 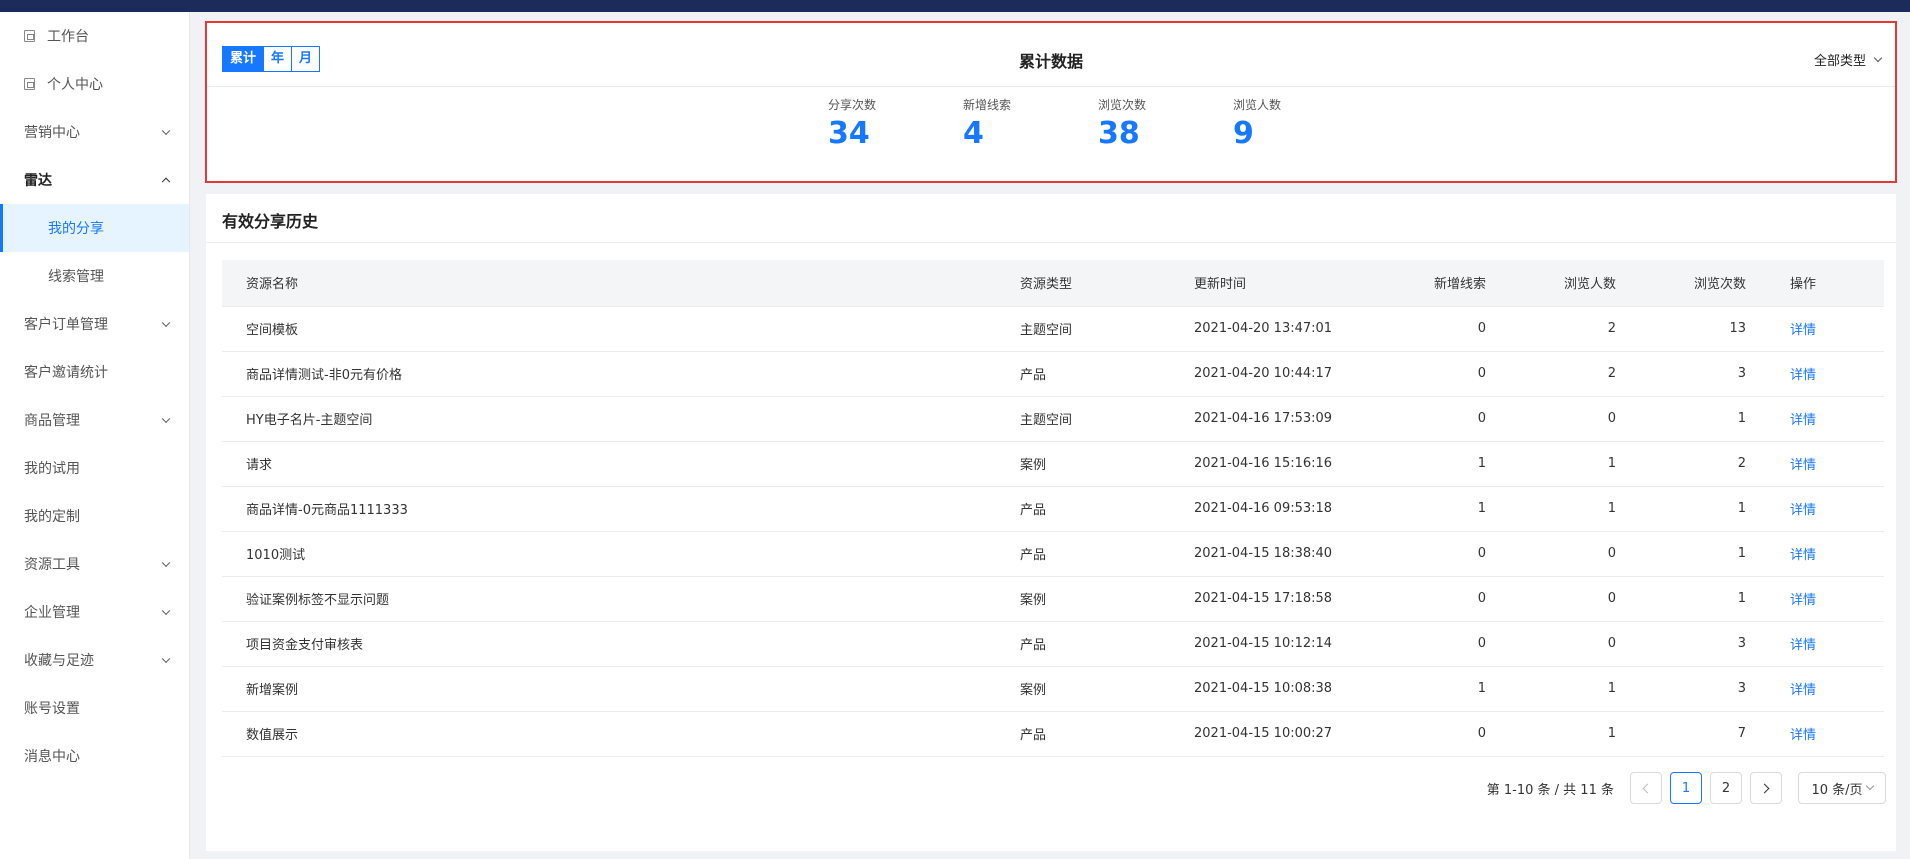 What do you see at coordinates (1726, 788) in the screenshot?
I see `page-2-button: 2` at bounding box center [1726, 788].